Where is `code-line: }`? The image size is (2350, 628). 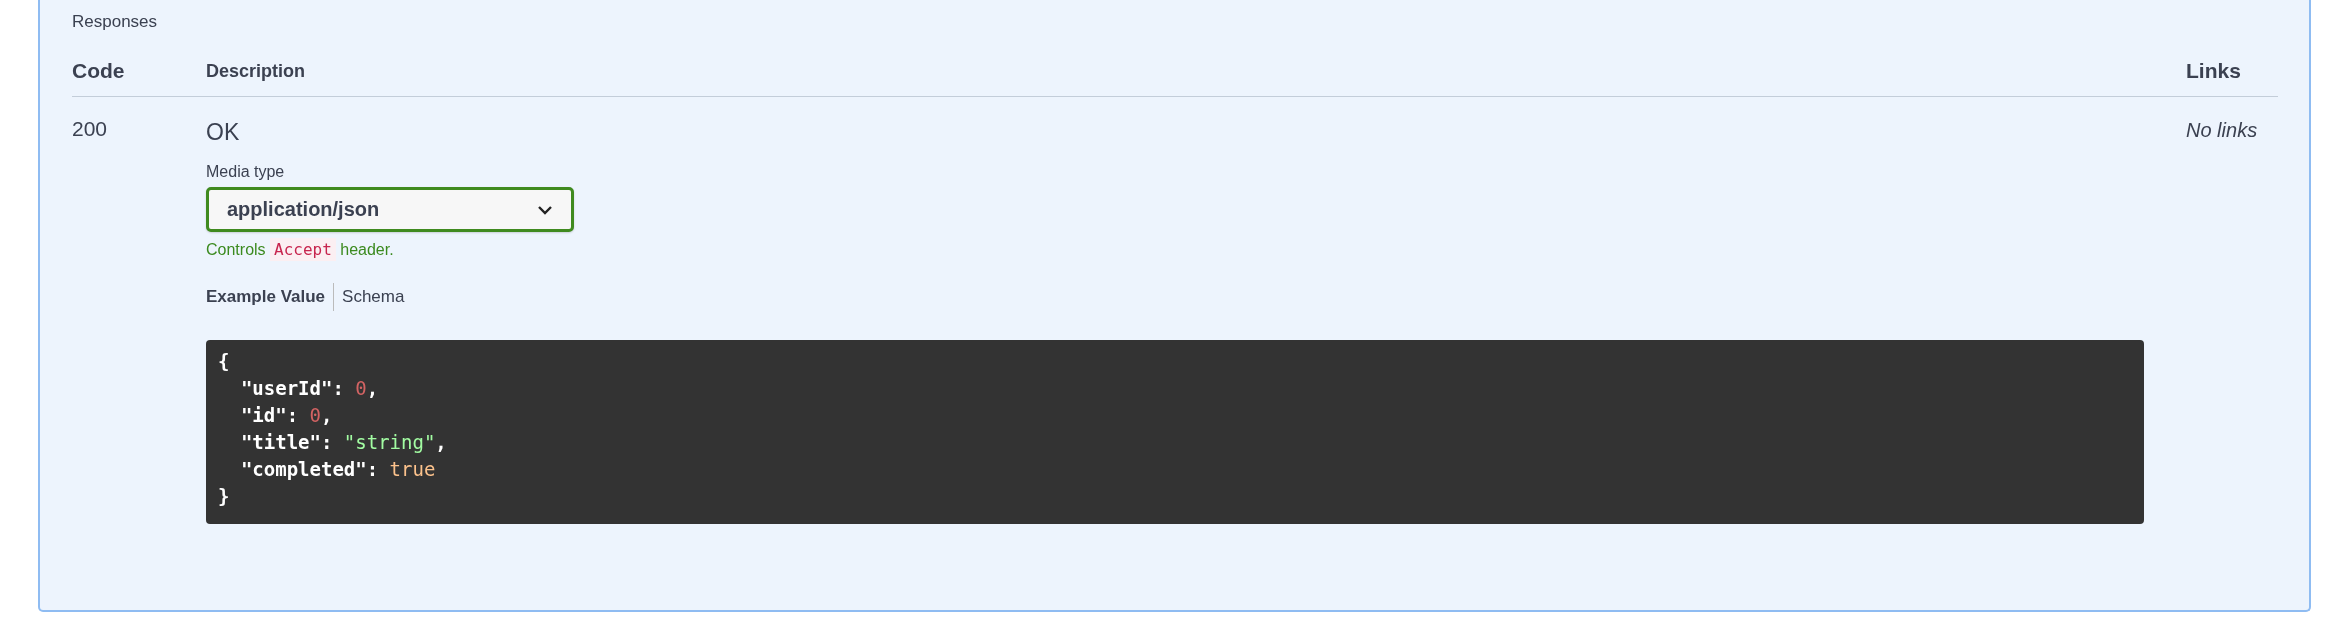 code-line: } is located at coordinates (224, 496).